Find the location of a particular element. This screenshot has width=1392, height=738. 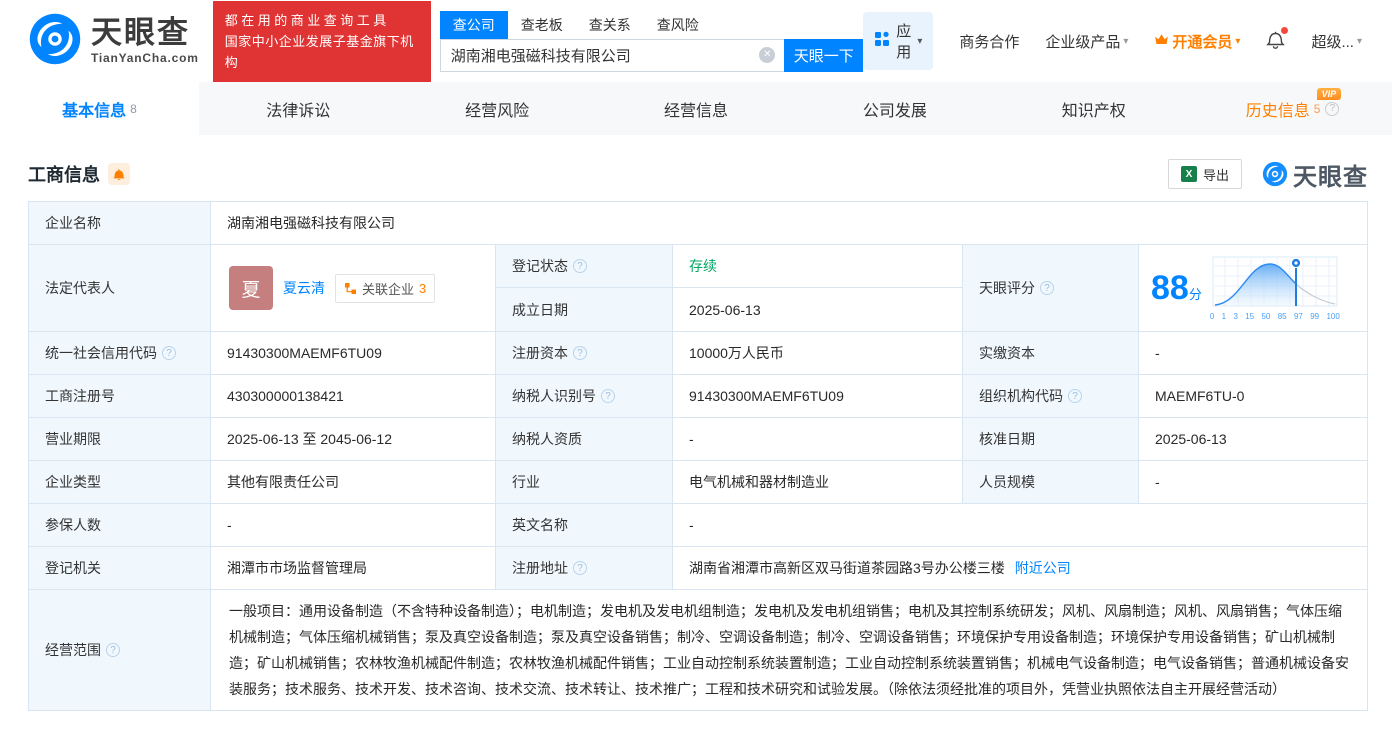

tab-legal-proceedings: 法律诉讼 is located at coordinates (298, 108).